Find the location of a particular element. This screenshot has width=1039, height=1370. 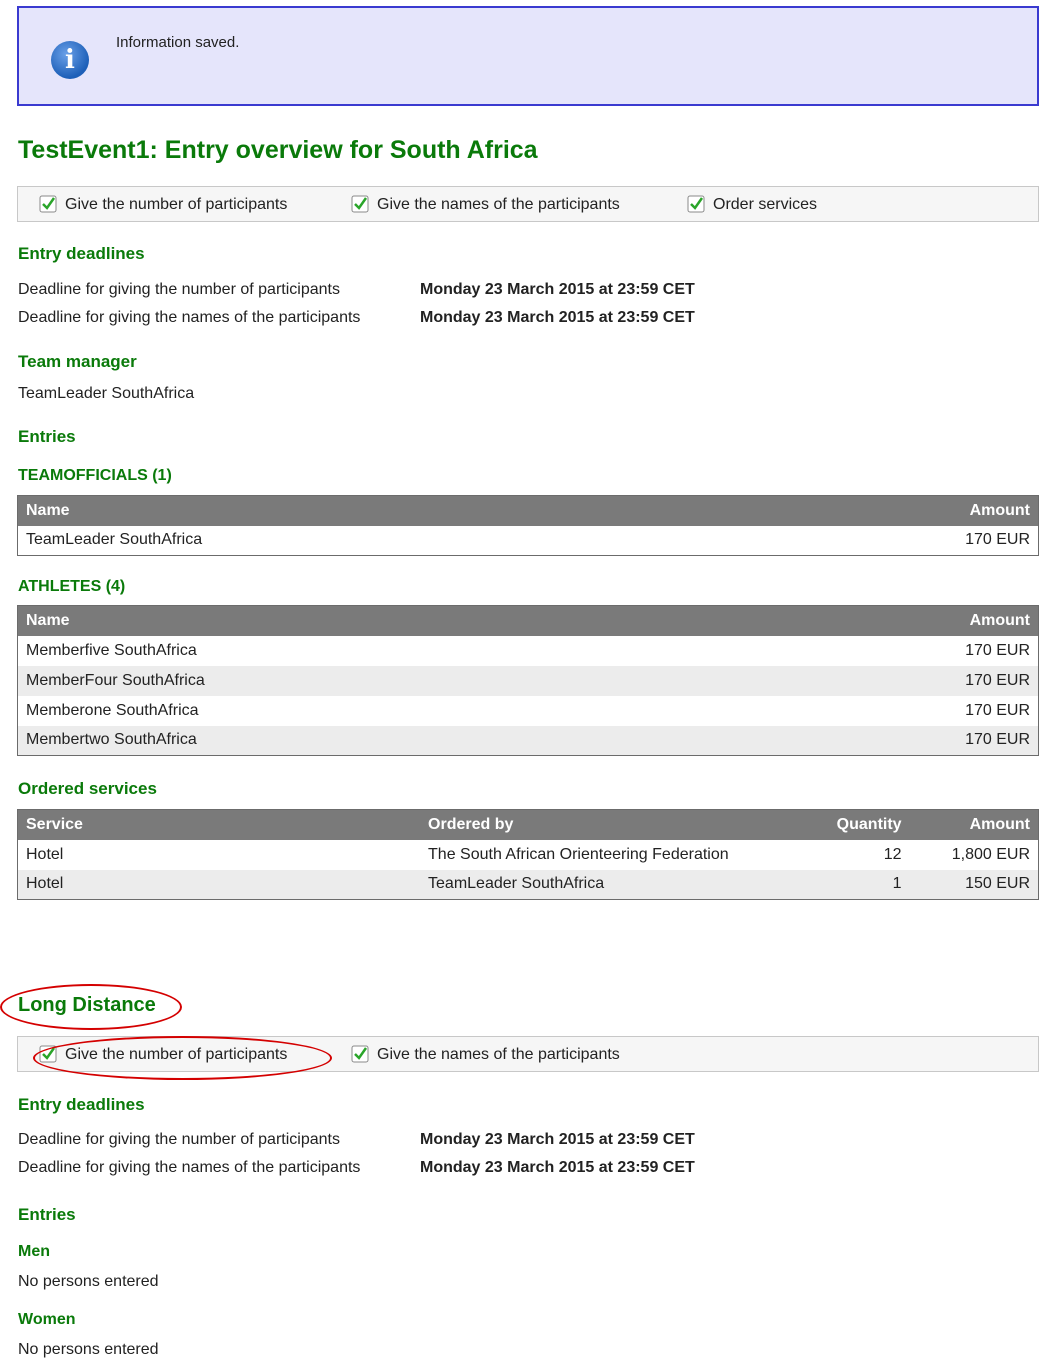

women-heading: Women is located at coordinates (47, 1319).